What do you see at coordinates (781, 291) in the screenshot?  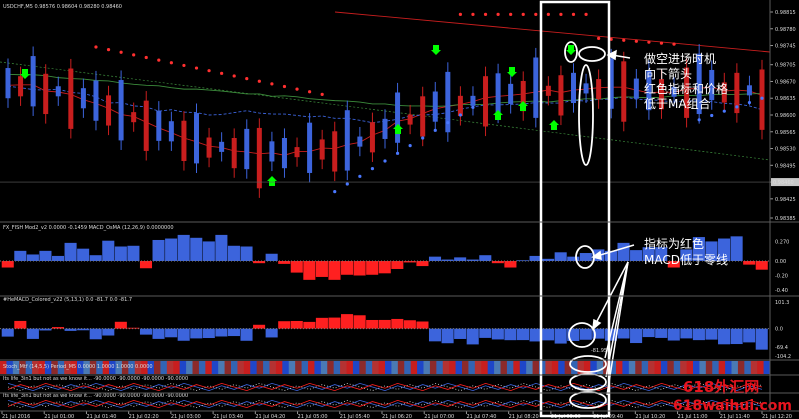 I see `osma-tick-label: -0.40` at bounding box center [781, 291].